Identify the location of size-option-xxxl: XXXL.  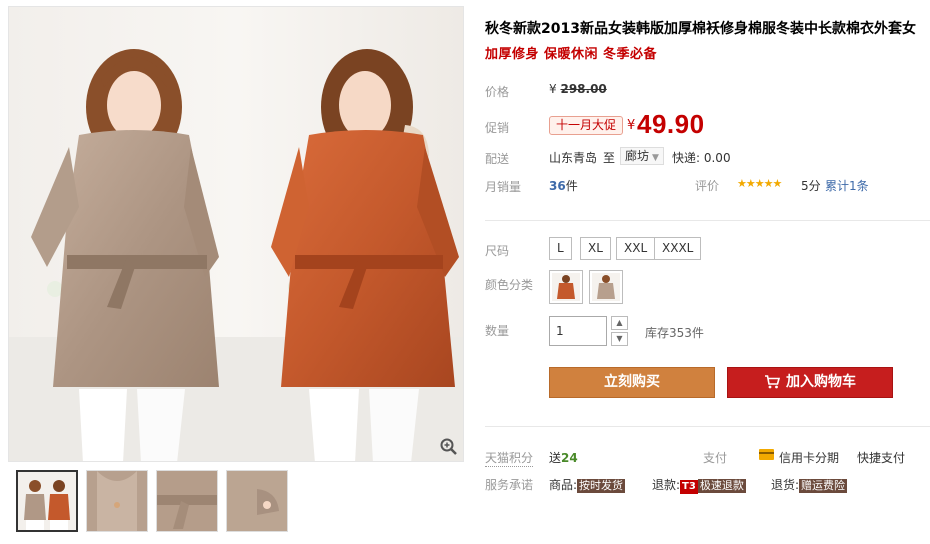
(678, 248).